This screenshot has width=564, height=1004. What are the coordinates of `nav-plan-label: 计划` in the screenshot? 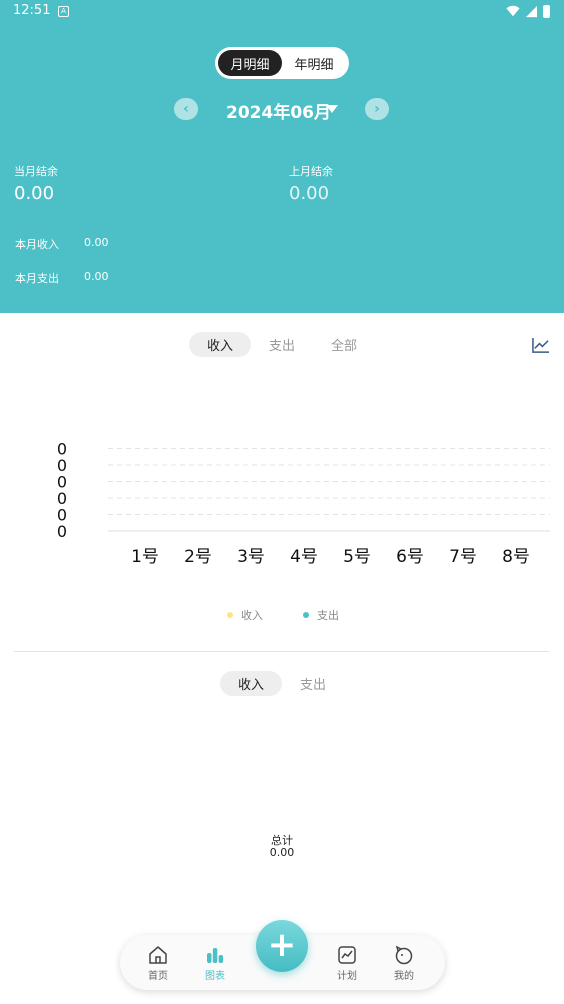 It's located at (347, 976).